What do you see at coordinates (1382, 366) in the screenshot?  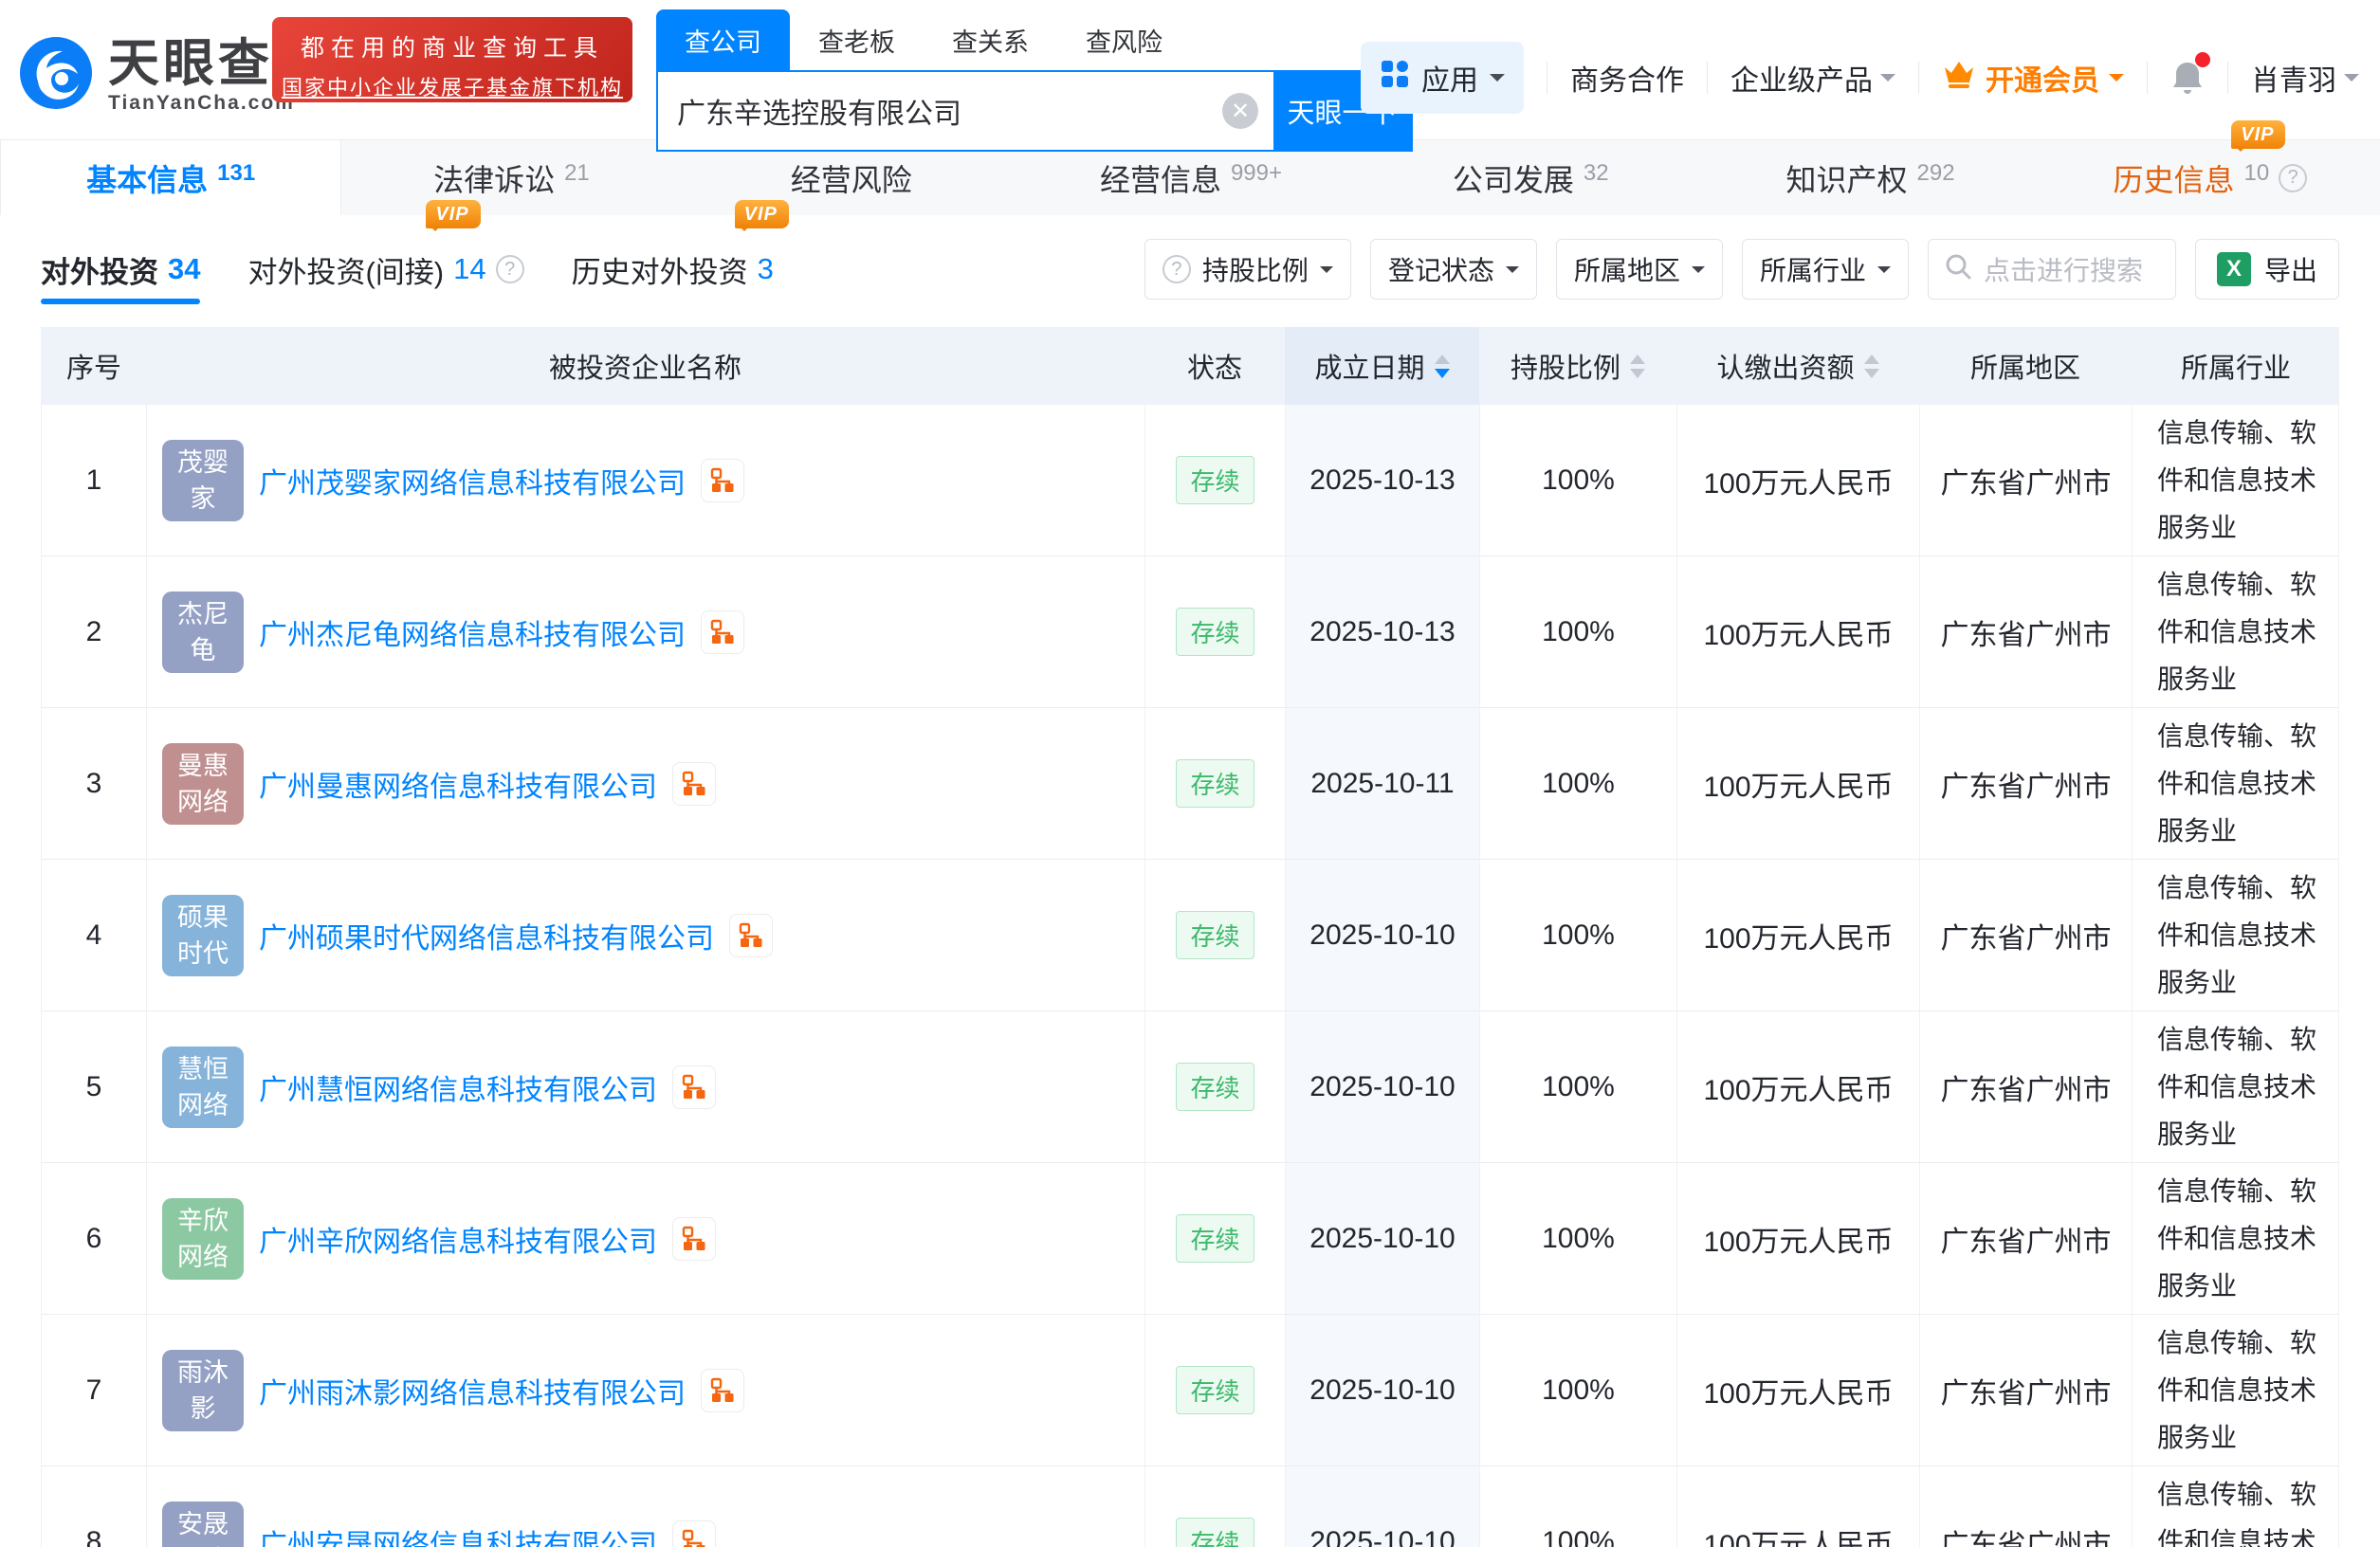 I see `header-establish-date: 成立日期` at bounding box center [1382, 366].